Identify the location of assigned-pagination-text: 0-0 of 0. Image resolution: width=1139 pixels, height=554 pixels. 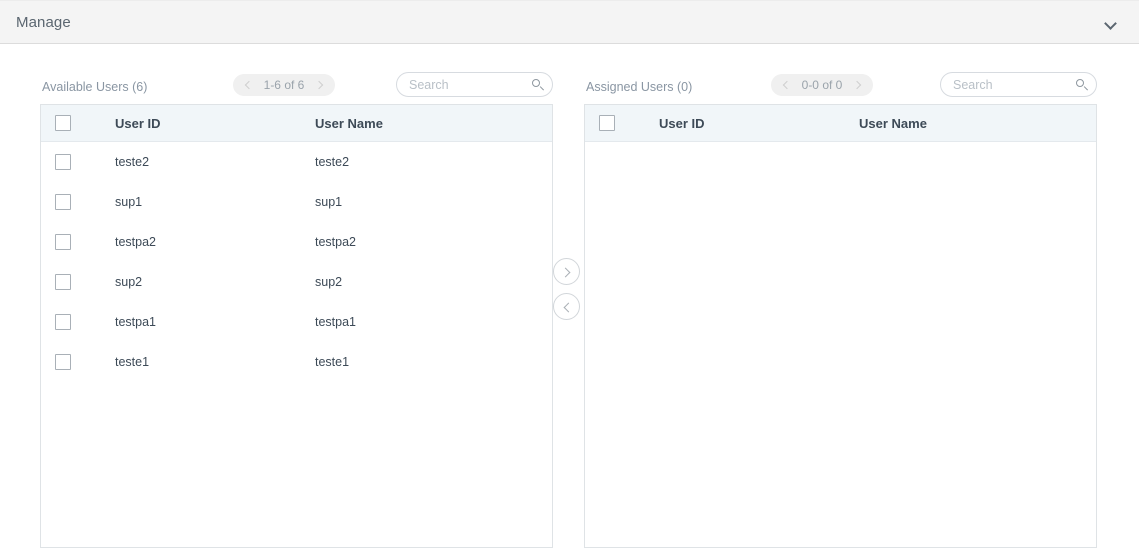
(822, 85).